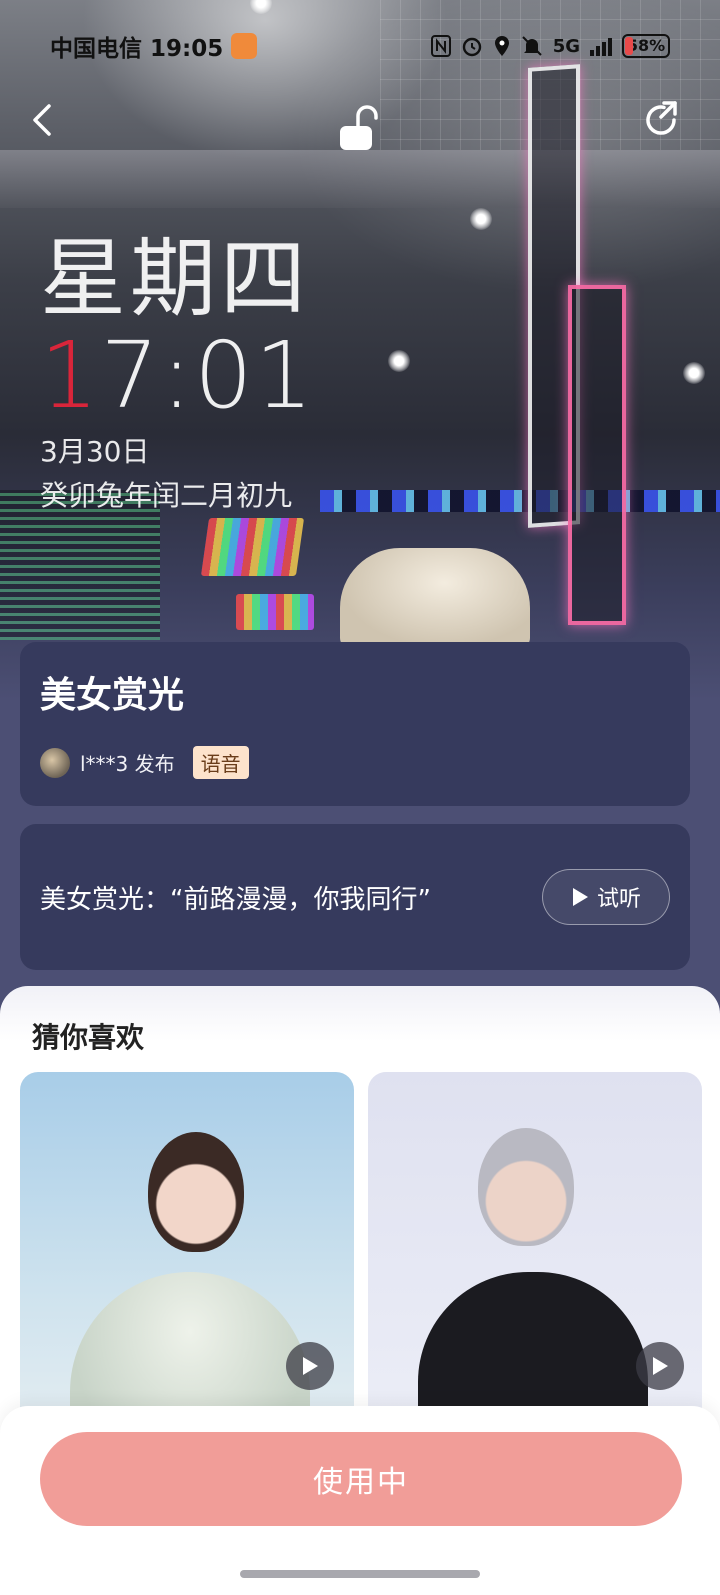  What do you see at coordinates (70, 375) in the screenshot?
I see `clock-accent-digit: 1` at bounding box center [70, 375].